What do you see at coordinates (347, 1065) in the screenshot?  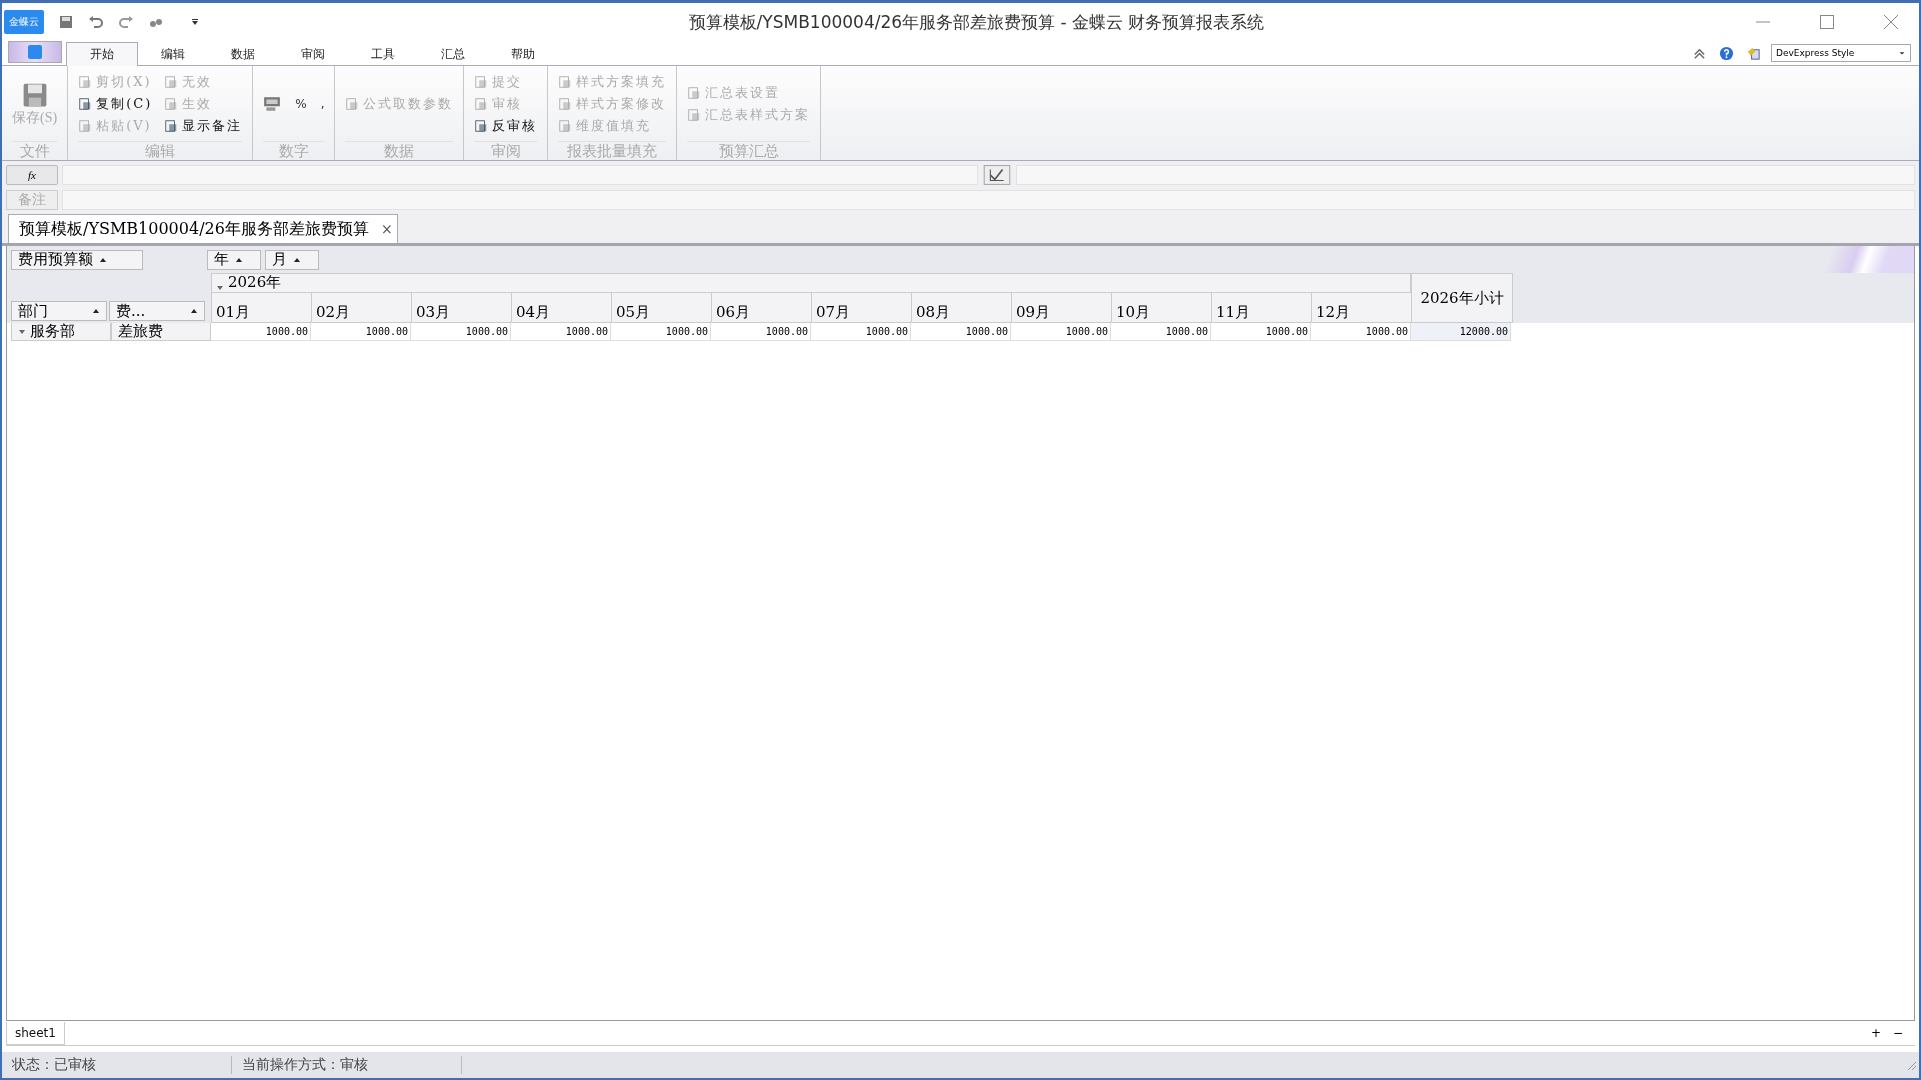 I see `status-text: 当前操作方式：审核` at bounding box center [347, 1065].